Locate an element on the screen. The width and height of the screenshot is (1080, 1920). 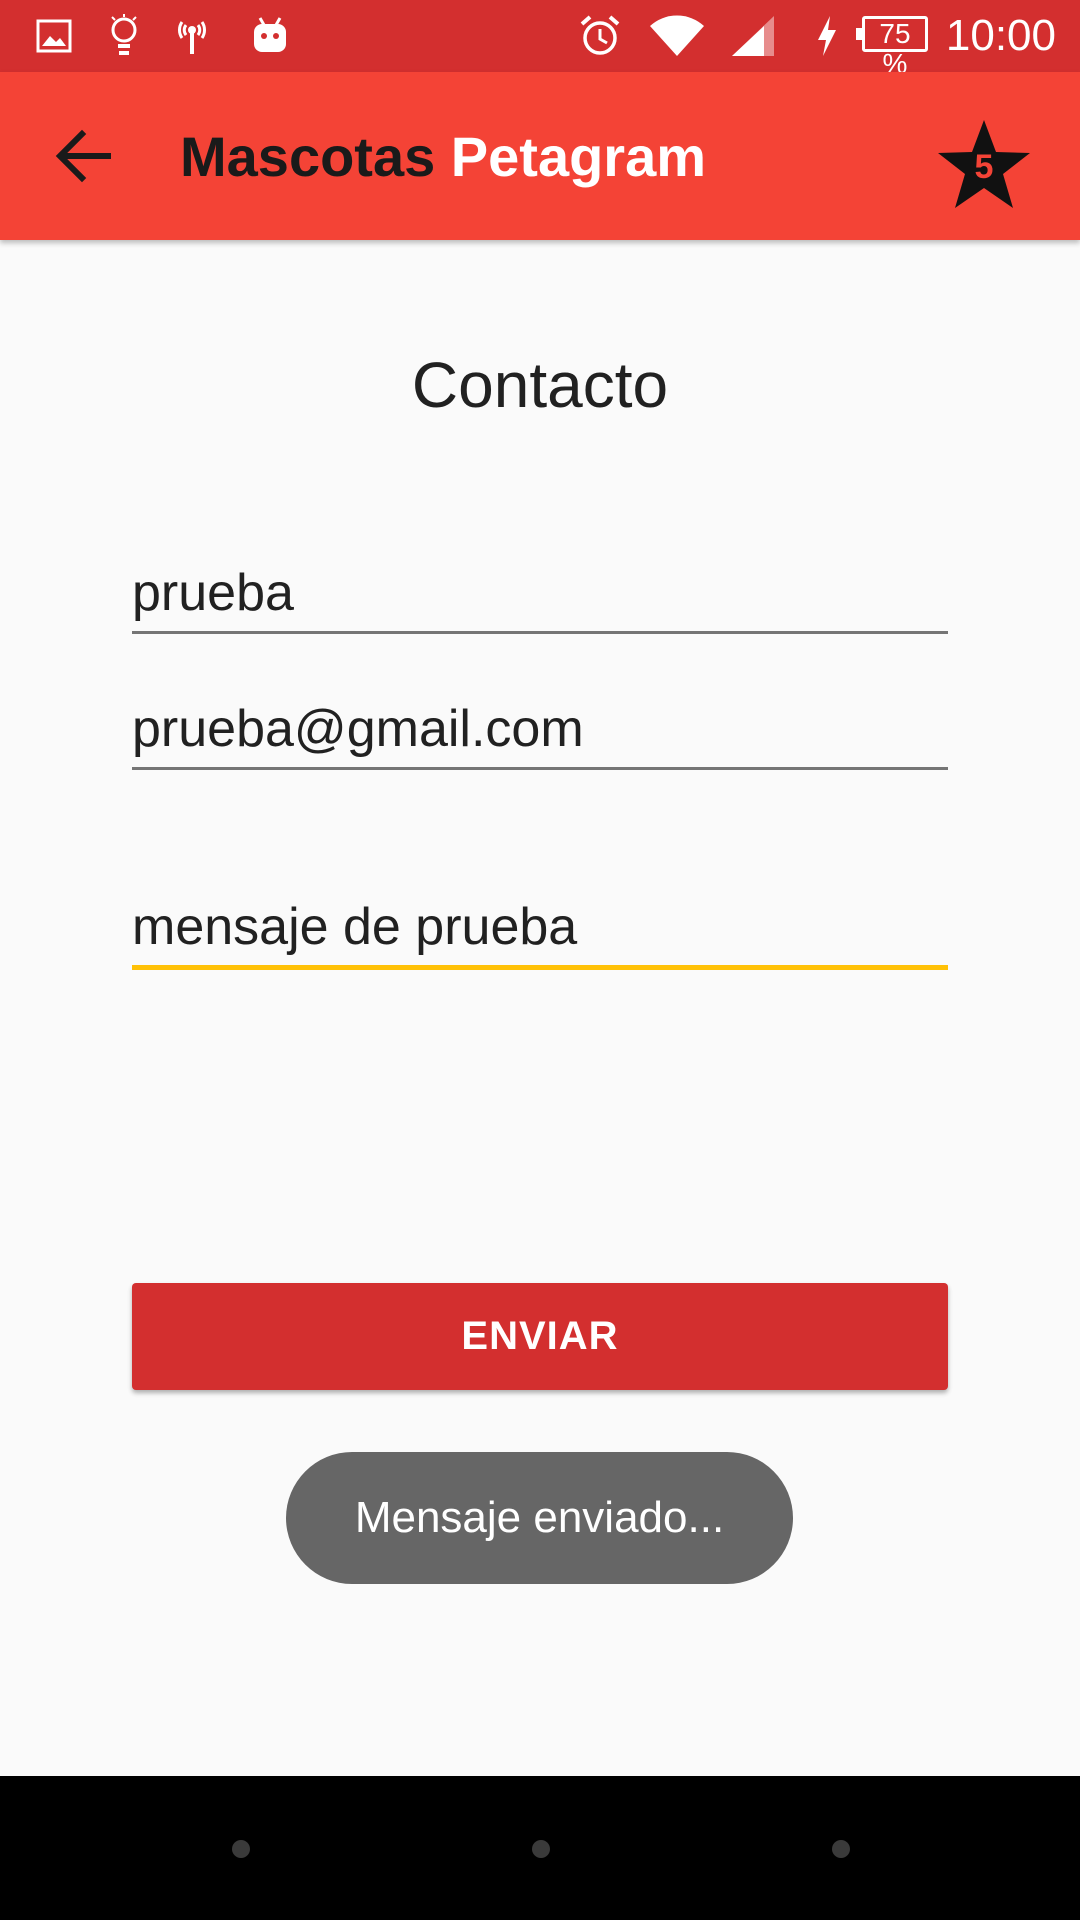
favorites-count: 5 is located at coordinates (984, 167).